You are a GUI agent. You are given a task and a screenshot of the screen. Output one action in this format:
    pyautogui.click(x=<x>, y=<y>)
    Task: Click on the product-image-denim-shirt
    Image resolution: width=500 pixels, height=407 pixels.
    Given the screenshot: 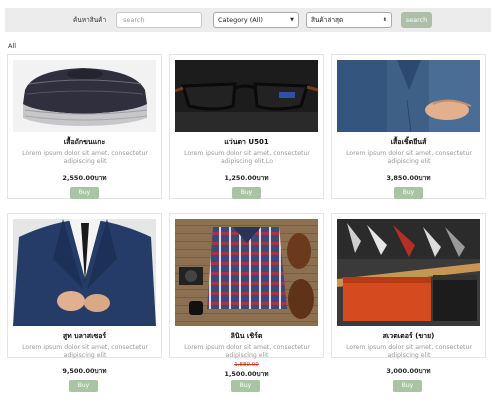 What is the action you would take?
    pyautogui.click(x=408, y=96)
    